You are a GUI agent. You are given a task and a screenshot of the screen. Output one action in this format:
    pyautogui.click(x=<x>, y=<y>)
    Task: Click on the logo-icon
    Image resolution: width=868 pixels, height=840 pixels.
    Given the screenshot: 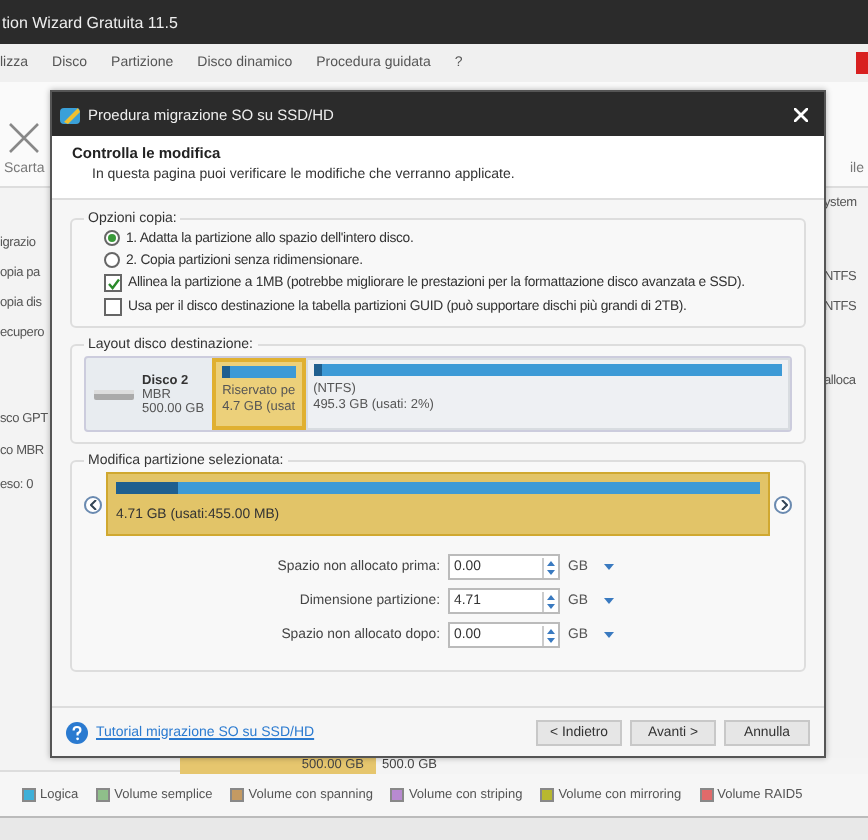 What is the action you would take?
    pyautogui.click(x=862, y=63)
    